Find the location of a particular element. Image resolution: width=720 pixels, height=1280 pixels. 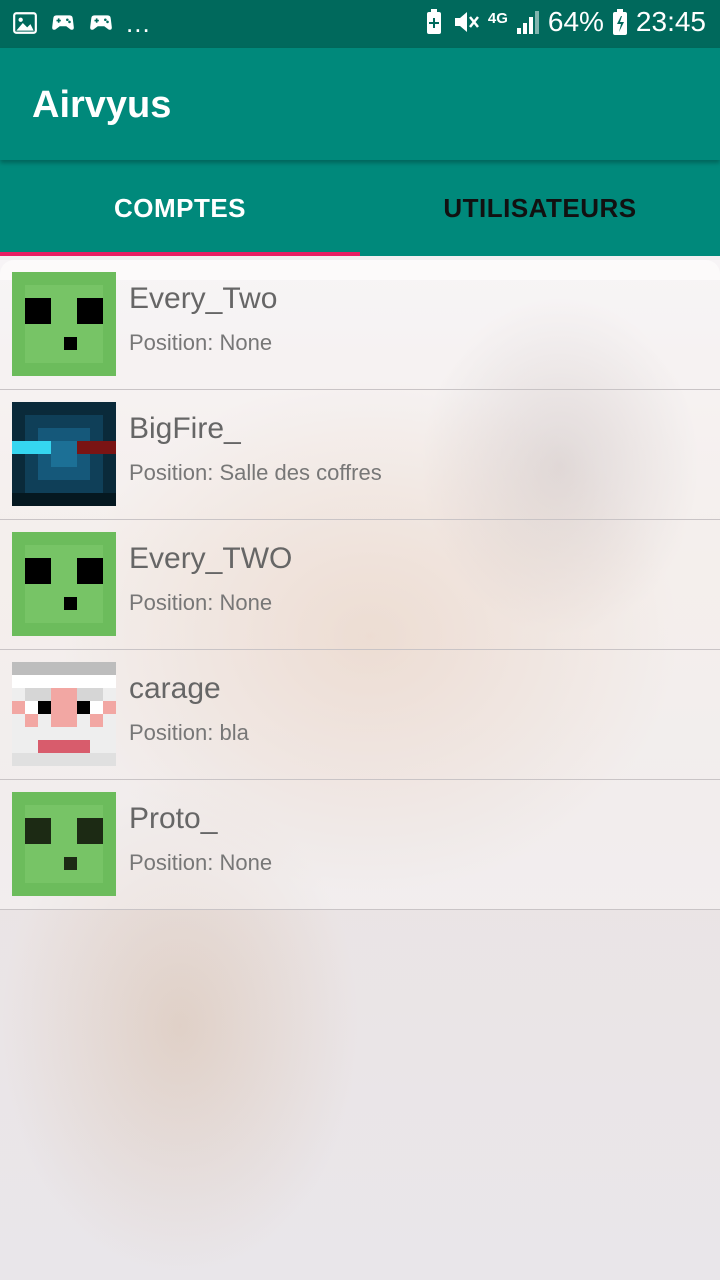

account-name: BigFire_ is located at coordinates (185, 428).